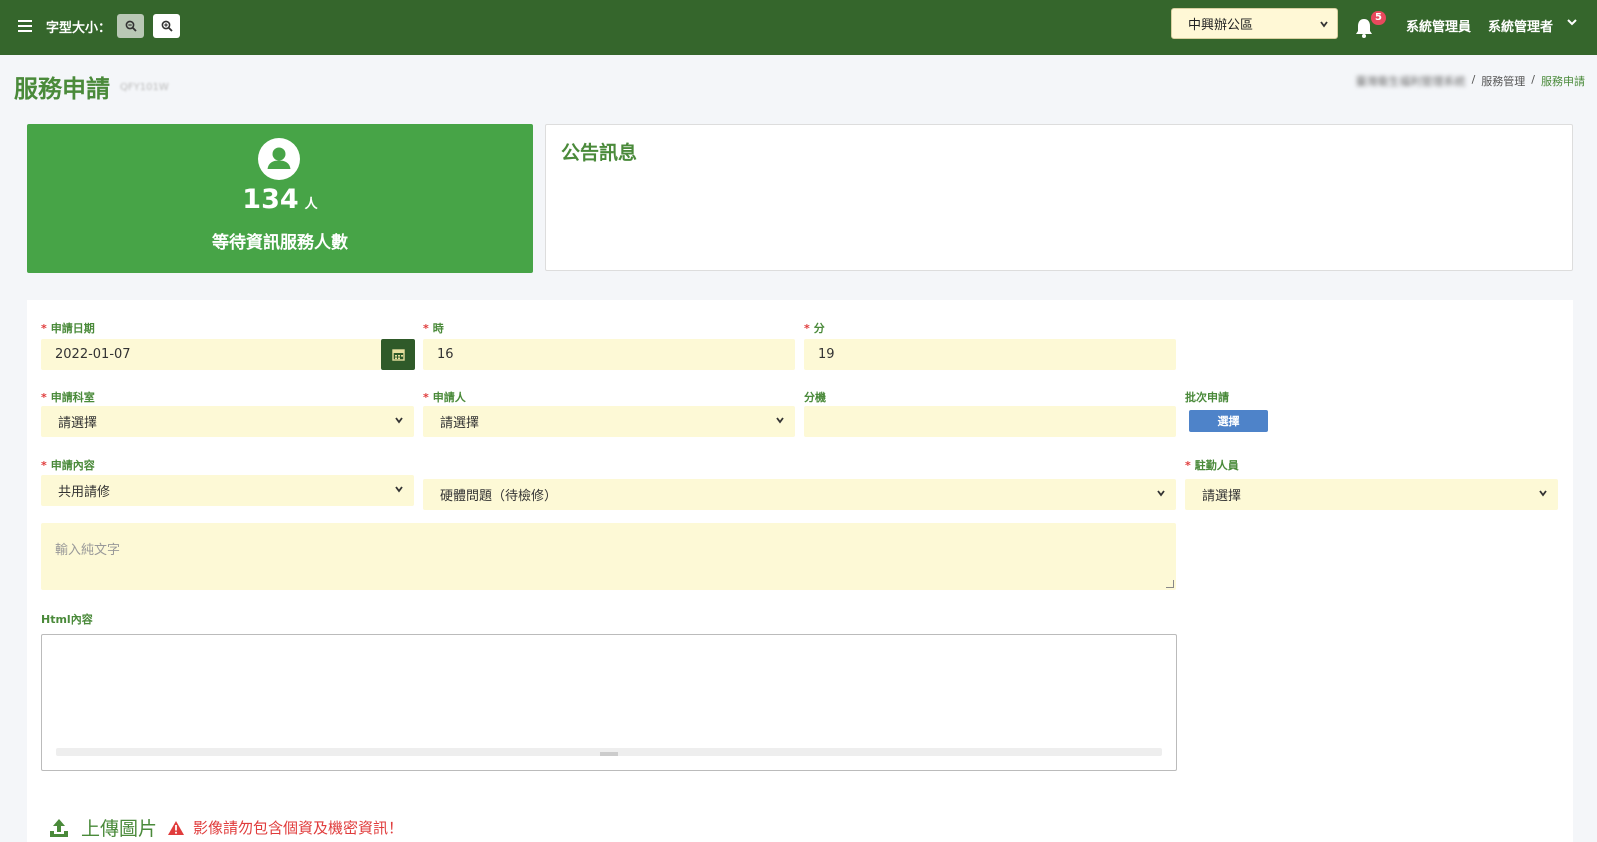 This screenshot has height=842, width=1597. Describe the element at coordinates (280, 243) in the screenshot. I see `waiting-label: 等待資訊服務人數` at that location.